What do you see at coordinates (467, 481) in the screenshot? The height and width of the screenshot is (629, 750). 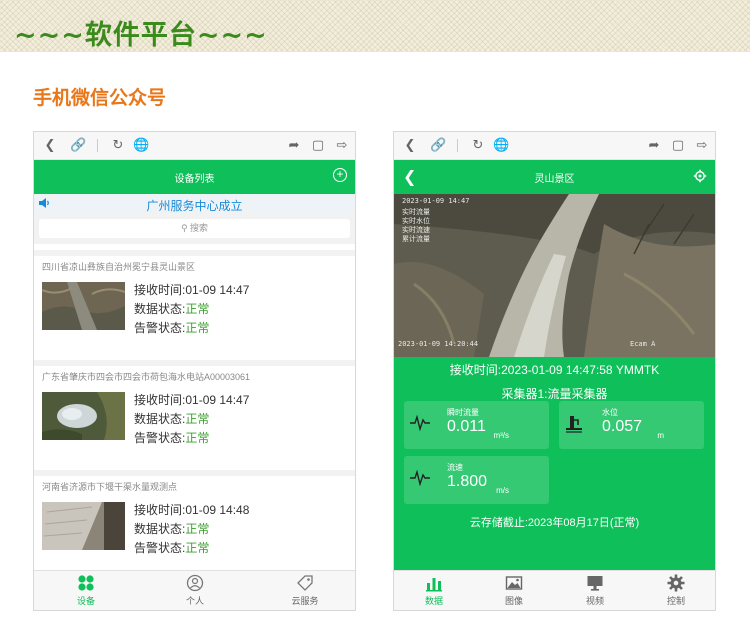 I see `metric-value: 1.800` at bounding box center [467, 481].